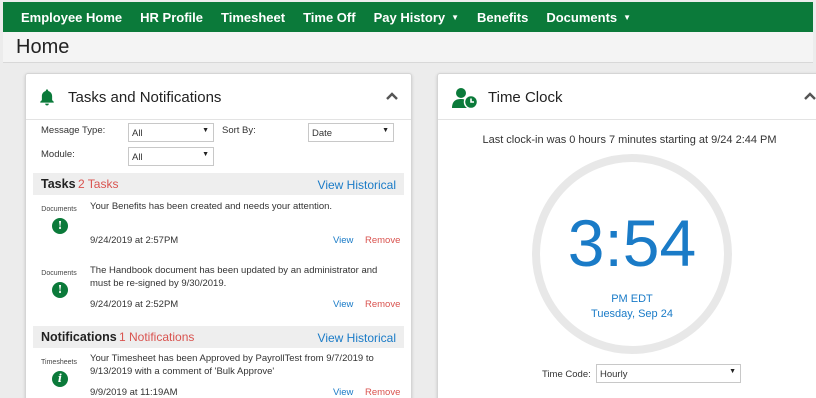 This screenshot has width=816, height=398. I want to click on clock-face: 3:54 PM EDT Tuesday, Sep 24, so click(632, 254).